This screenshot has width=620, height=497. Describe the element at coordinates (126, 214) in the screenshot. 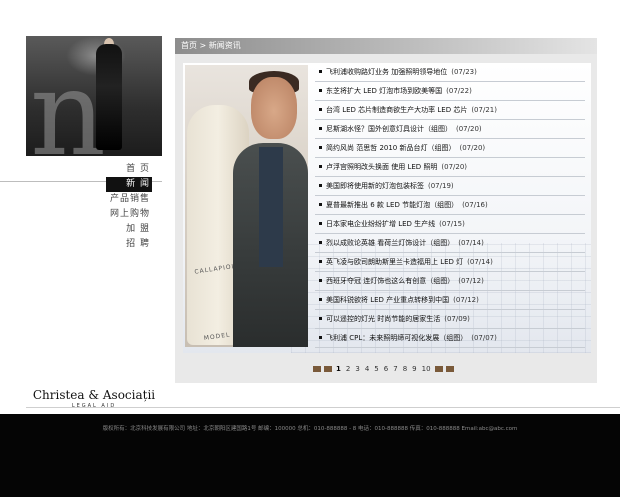

I see `nav-item-3: 网上购物` at that location.